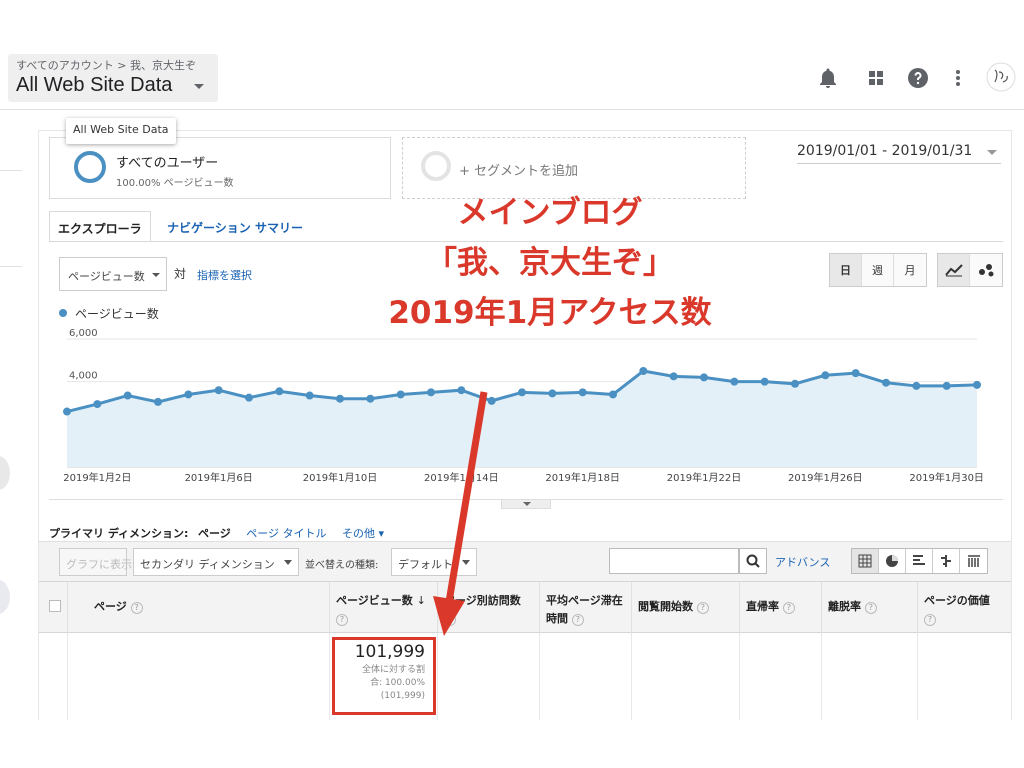 The width and height of the screenshot is (1024, 768). I want to click on col-page-value: ページの価値?, so click(964, 608).